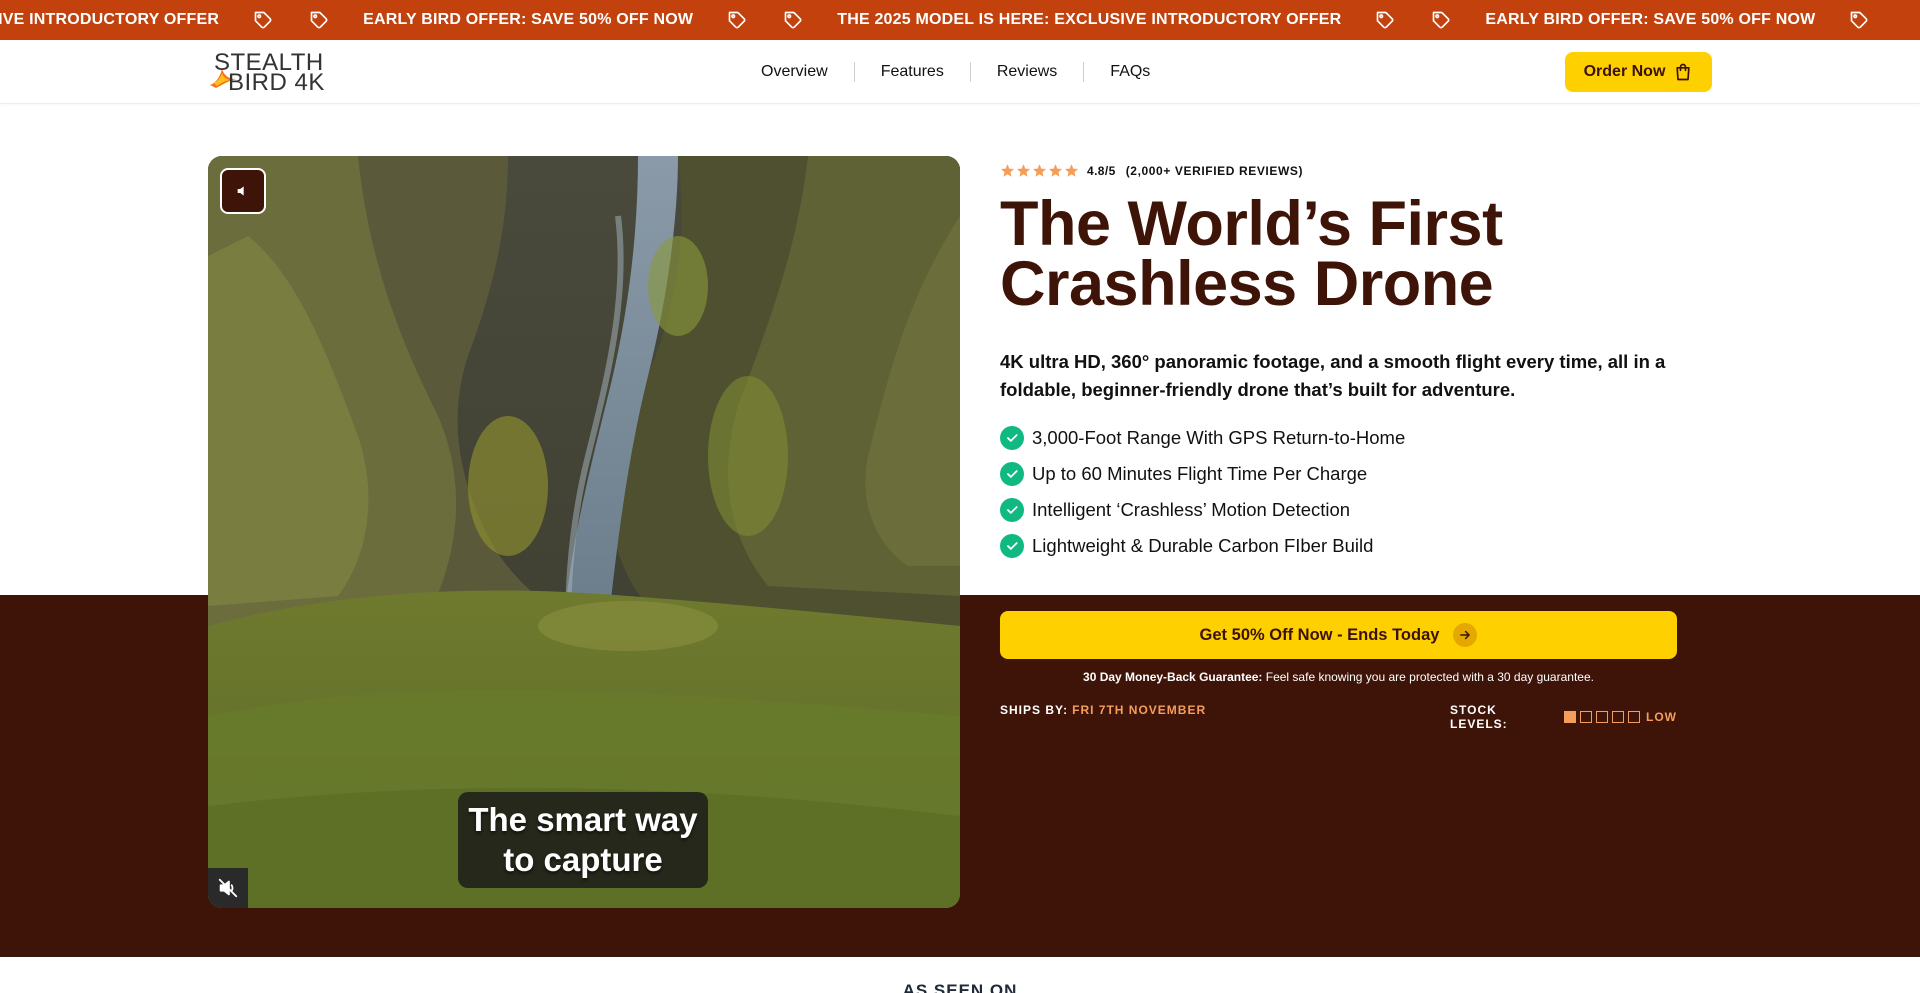 This screenshot has width=1920, height=993. What do you see at coordinates (1338, 635) in the screenshot?
I see `get-discount-button: Get 50% Off Now - Ends Today` at bounding box center [1338, 635].